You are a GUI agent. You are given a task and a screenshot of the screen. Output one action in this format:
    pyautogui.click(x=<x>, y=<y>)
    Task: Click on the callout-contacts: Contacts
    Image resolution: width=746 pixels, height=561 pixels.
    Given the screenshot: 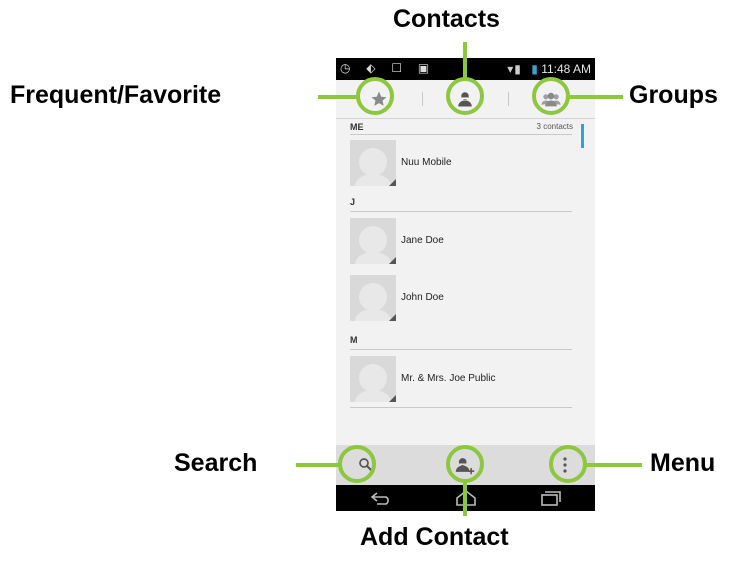 What is the action you would take?
    pyautogui.click(x=446, y=19)
    